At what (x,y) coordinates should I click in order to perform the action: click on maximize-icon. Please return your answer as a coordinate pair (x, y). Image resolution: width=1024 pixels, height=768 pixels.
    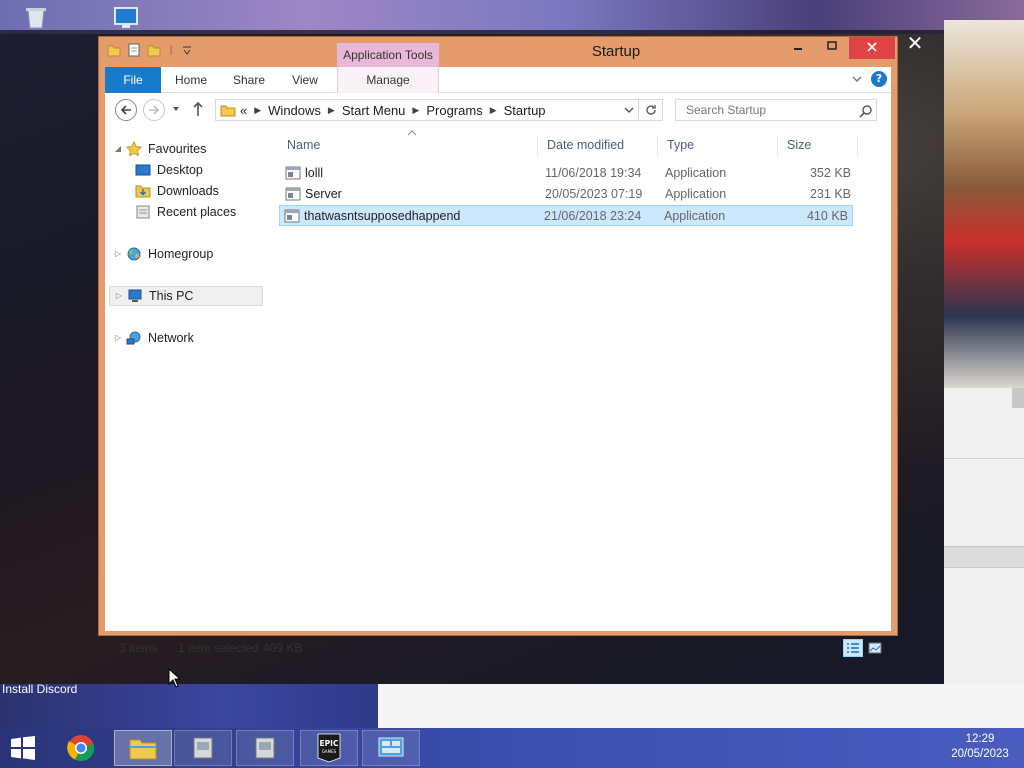
    Looking at the image, I should click on (832, 45).